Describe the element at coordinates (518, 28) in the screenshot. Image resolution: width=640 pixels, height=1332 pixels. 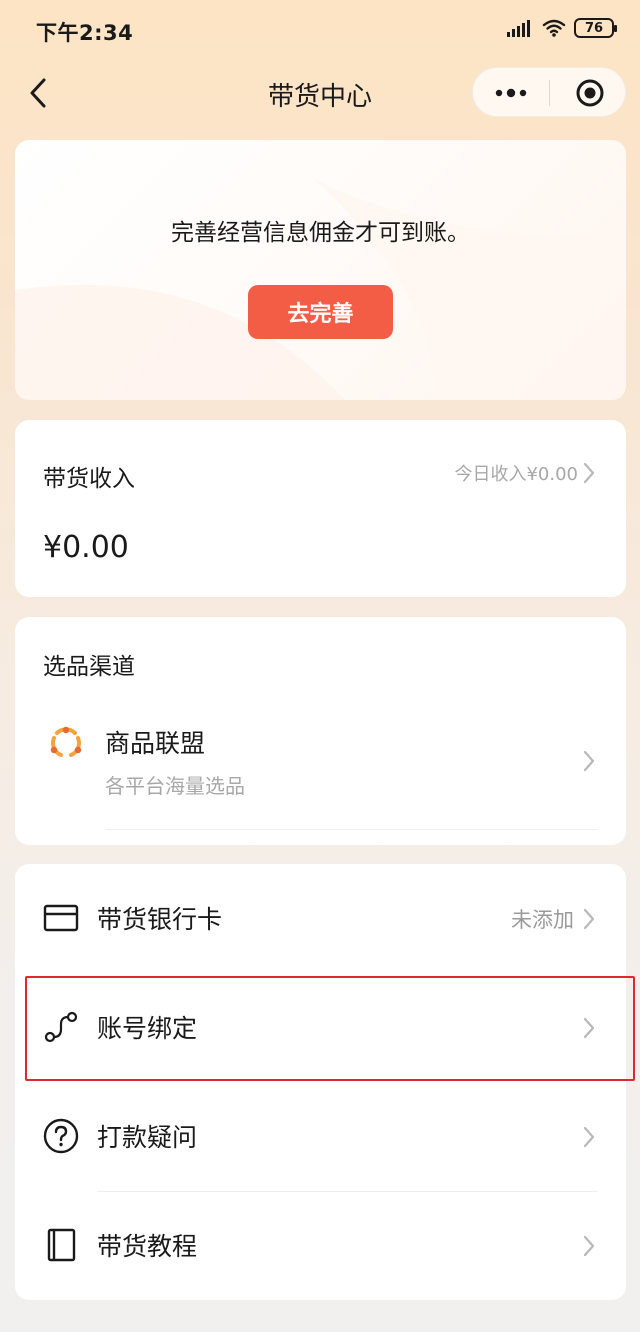
I see `signal-icon` at that location.